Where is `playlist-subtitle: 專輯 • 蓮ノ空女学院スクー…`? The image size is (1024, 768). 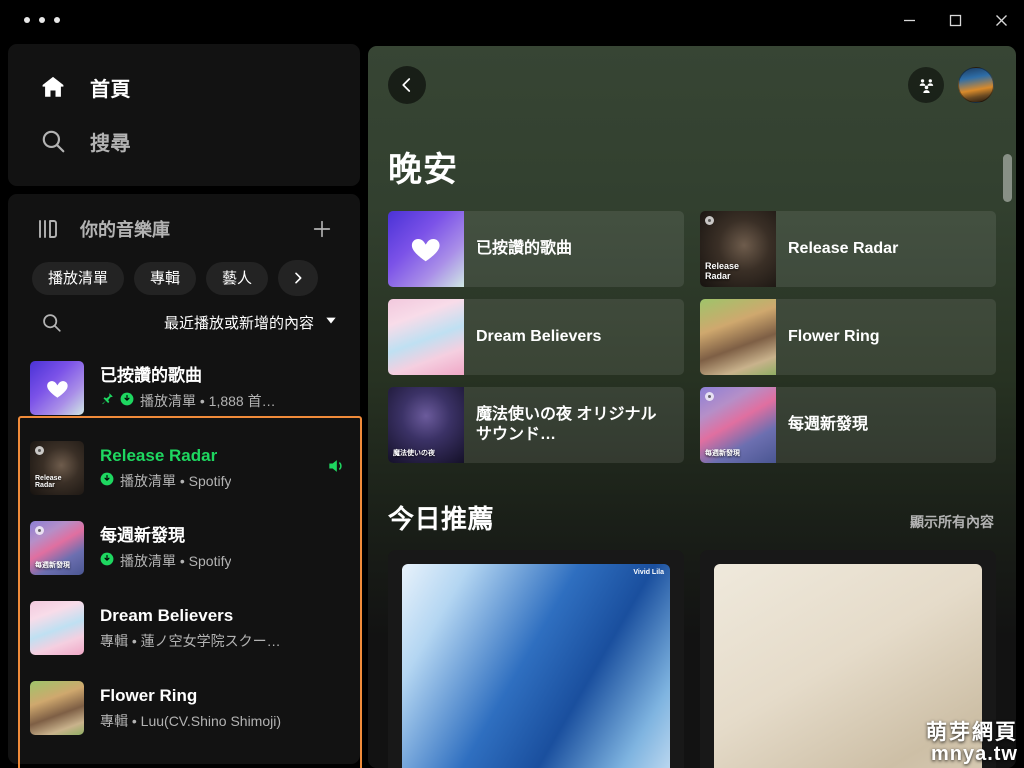 playlist-subtitle: 專輯 • 蓮ノ空女学院スクー… is located at coordinates (190, 640).